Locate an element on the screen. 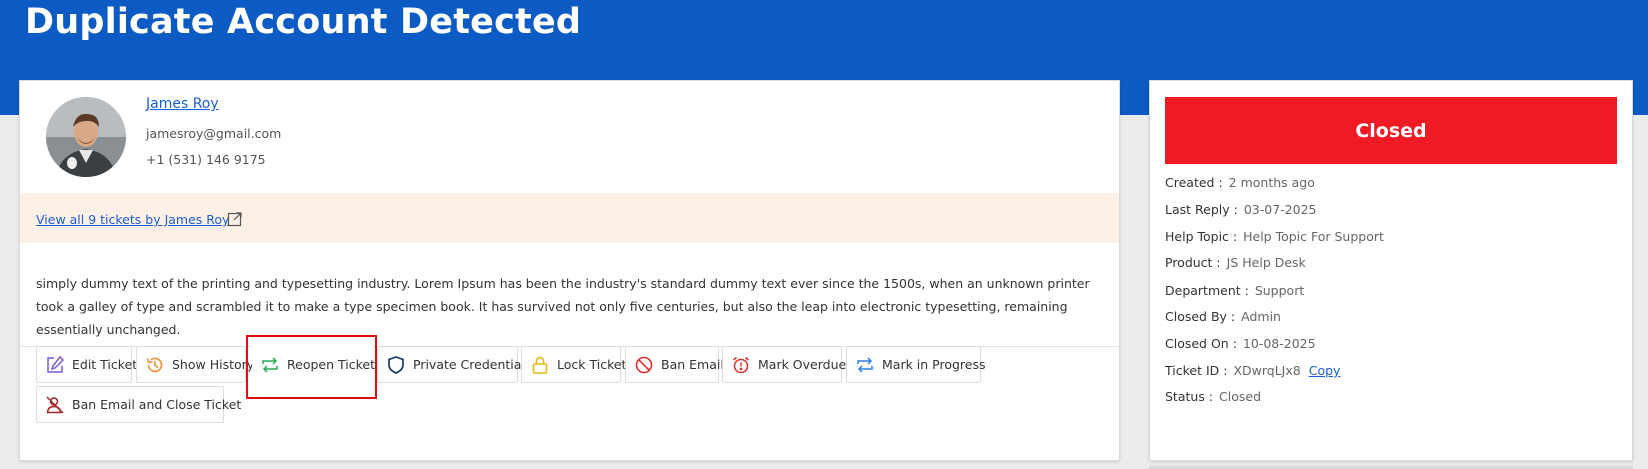 This screenshot has width=1648, height=469. private-credentials-button: Private Credentials is located at coordinates (454, 364).